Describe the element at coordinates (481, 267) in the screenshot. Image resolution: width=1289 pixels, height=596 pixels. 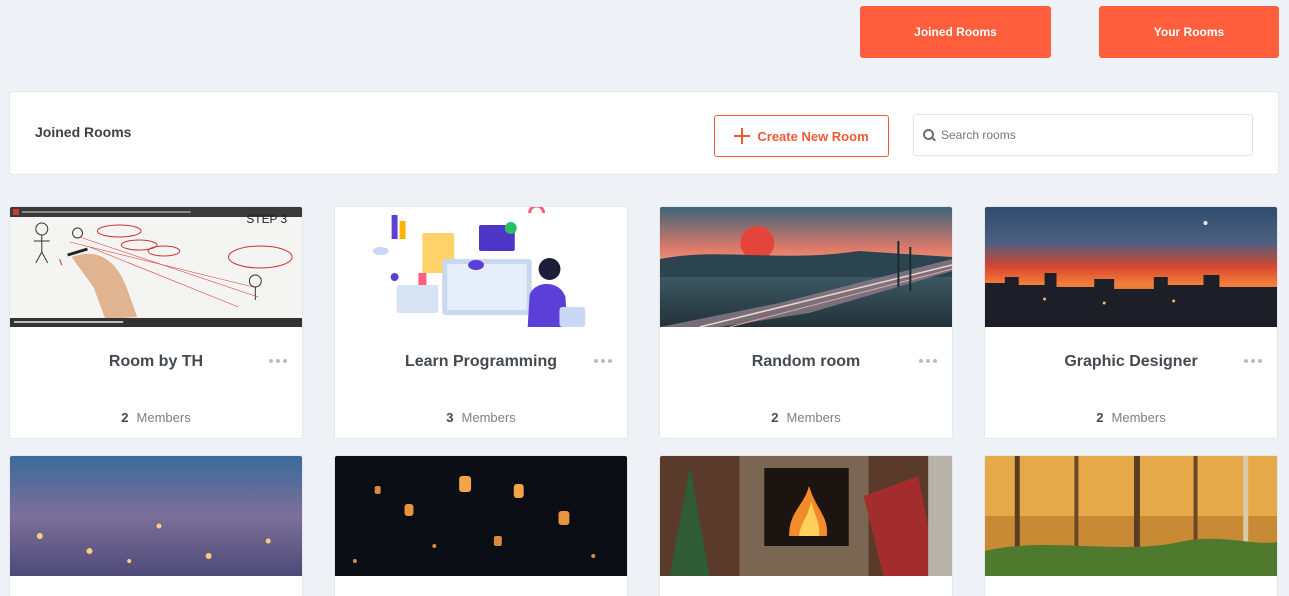
I see `room-thumbnail-programming` at that location.